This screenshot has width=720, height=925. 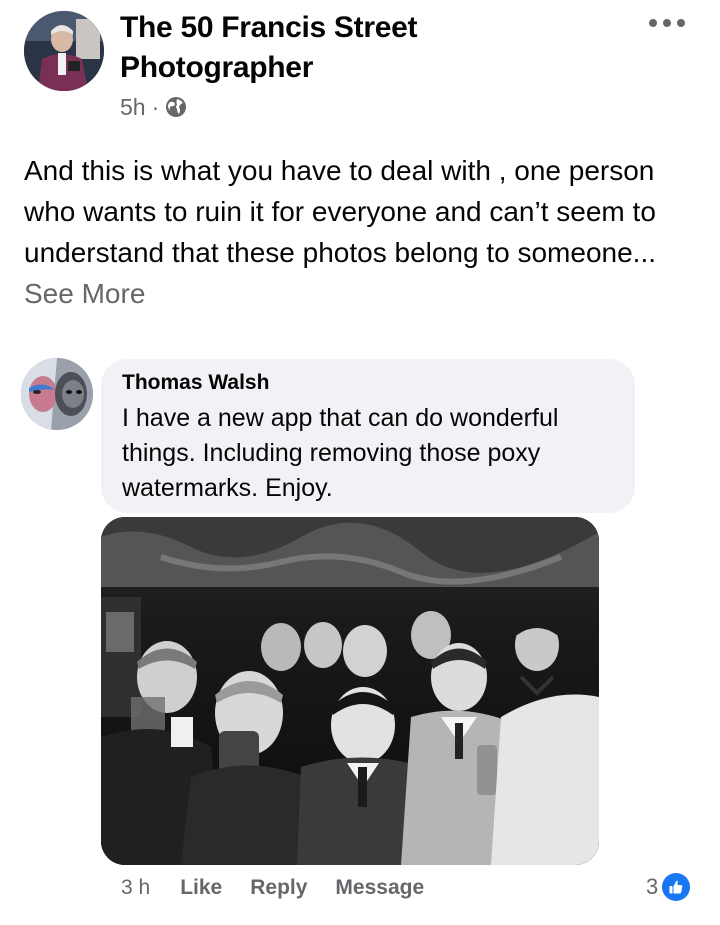 I want to click on reaction-count: 3, so click(x=652, y=886).